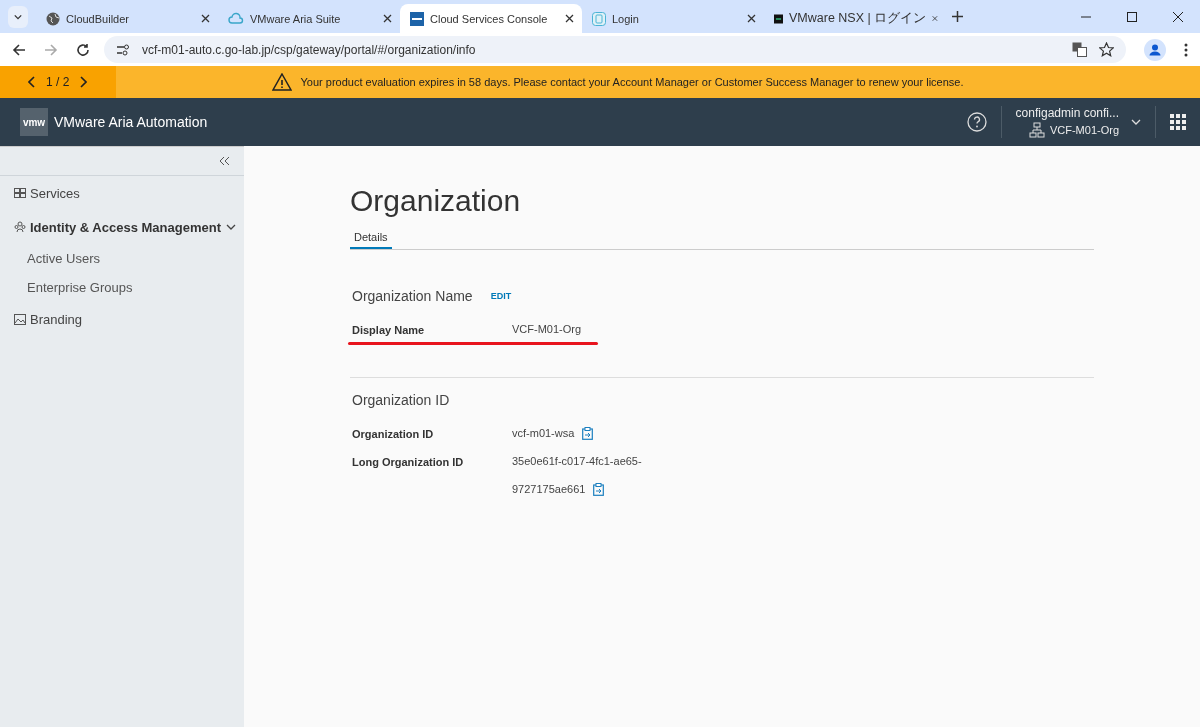 Image resolution: width=1200 pixels, height=727 pixels. Describe the element at coordinates (673, 18) in the screenshot. I see `browser-tab: Login` at that location.